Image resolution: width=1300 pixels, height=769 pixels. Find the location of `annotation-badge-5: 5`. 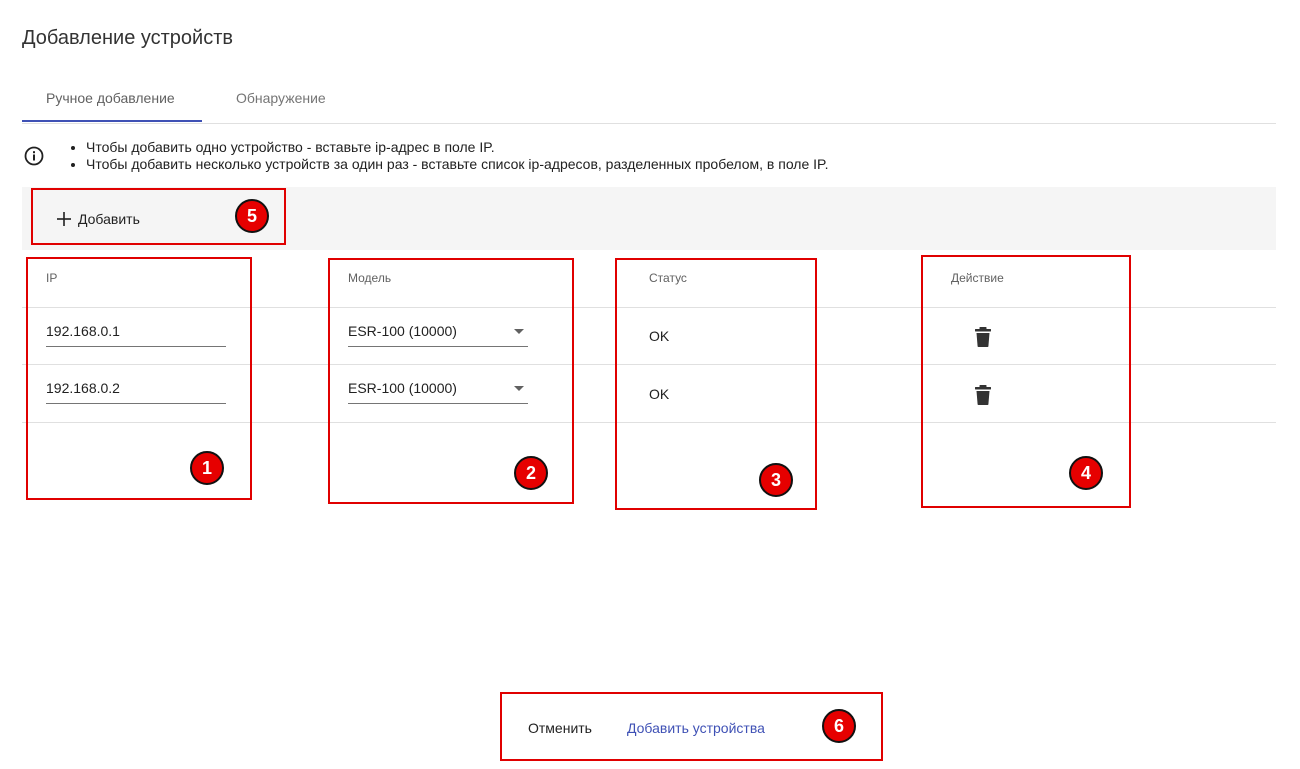

annotation-badge-5: 5 is located at coordinates (252, 216).